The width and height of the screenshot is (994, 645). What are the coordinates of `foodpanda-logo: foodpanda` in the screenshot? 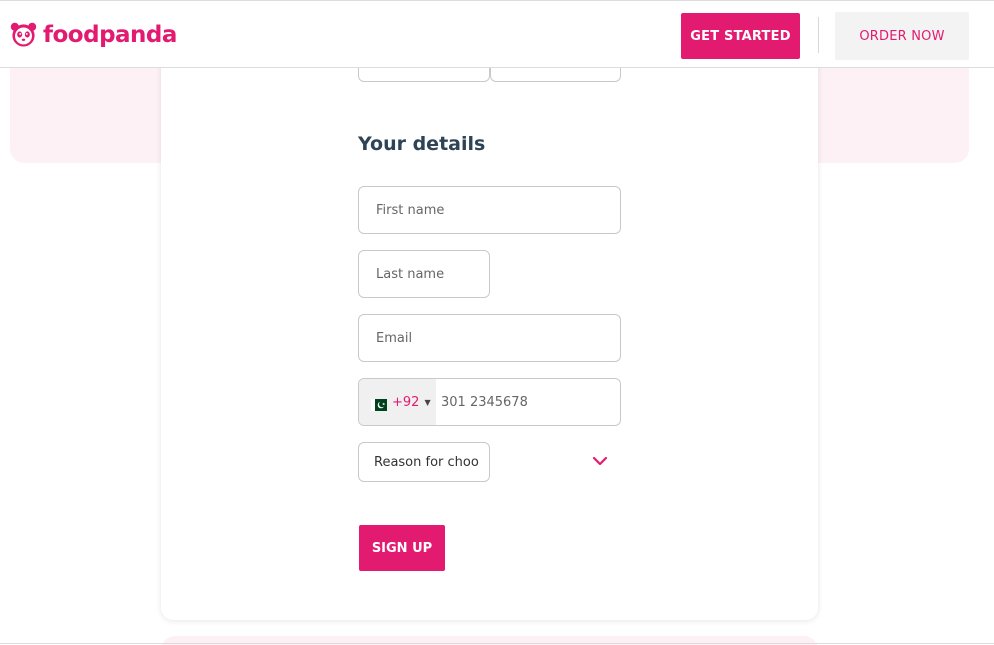 It's located at (93, 34).